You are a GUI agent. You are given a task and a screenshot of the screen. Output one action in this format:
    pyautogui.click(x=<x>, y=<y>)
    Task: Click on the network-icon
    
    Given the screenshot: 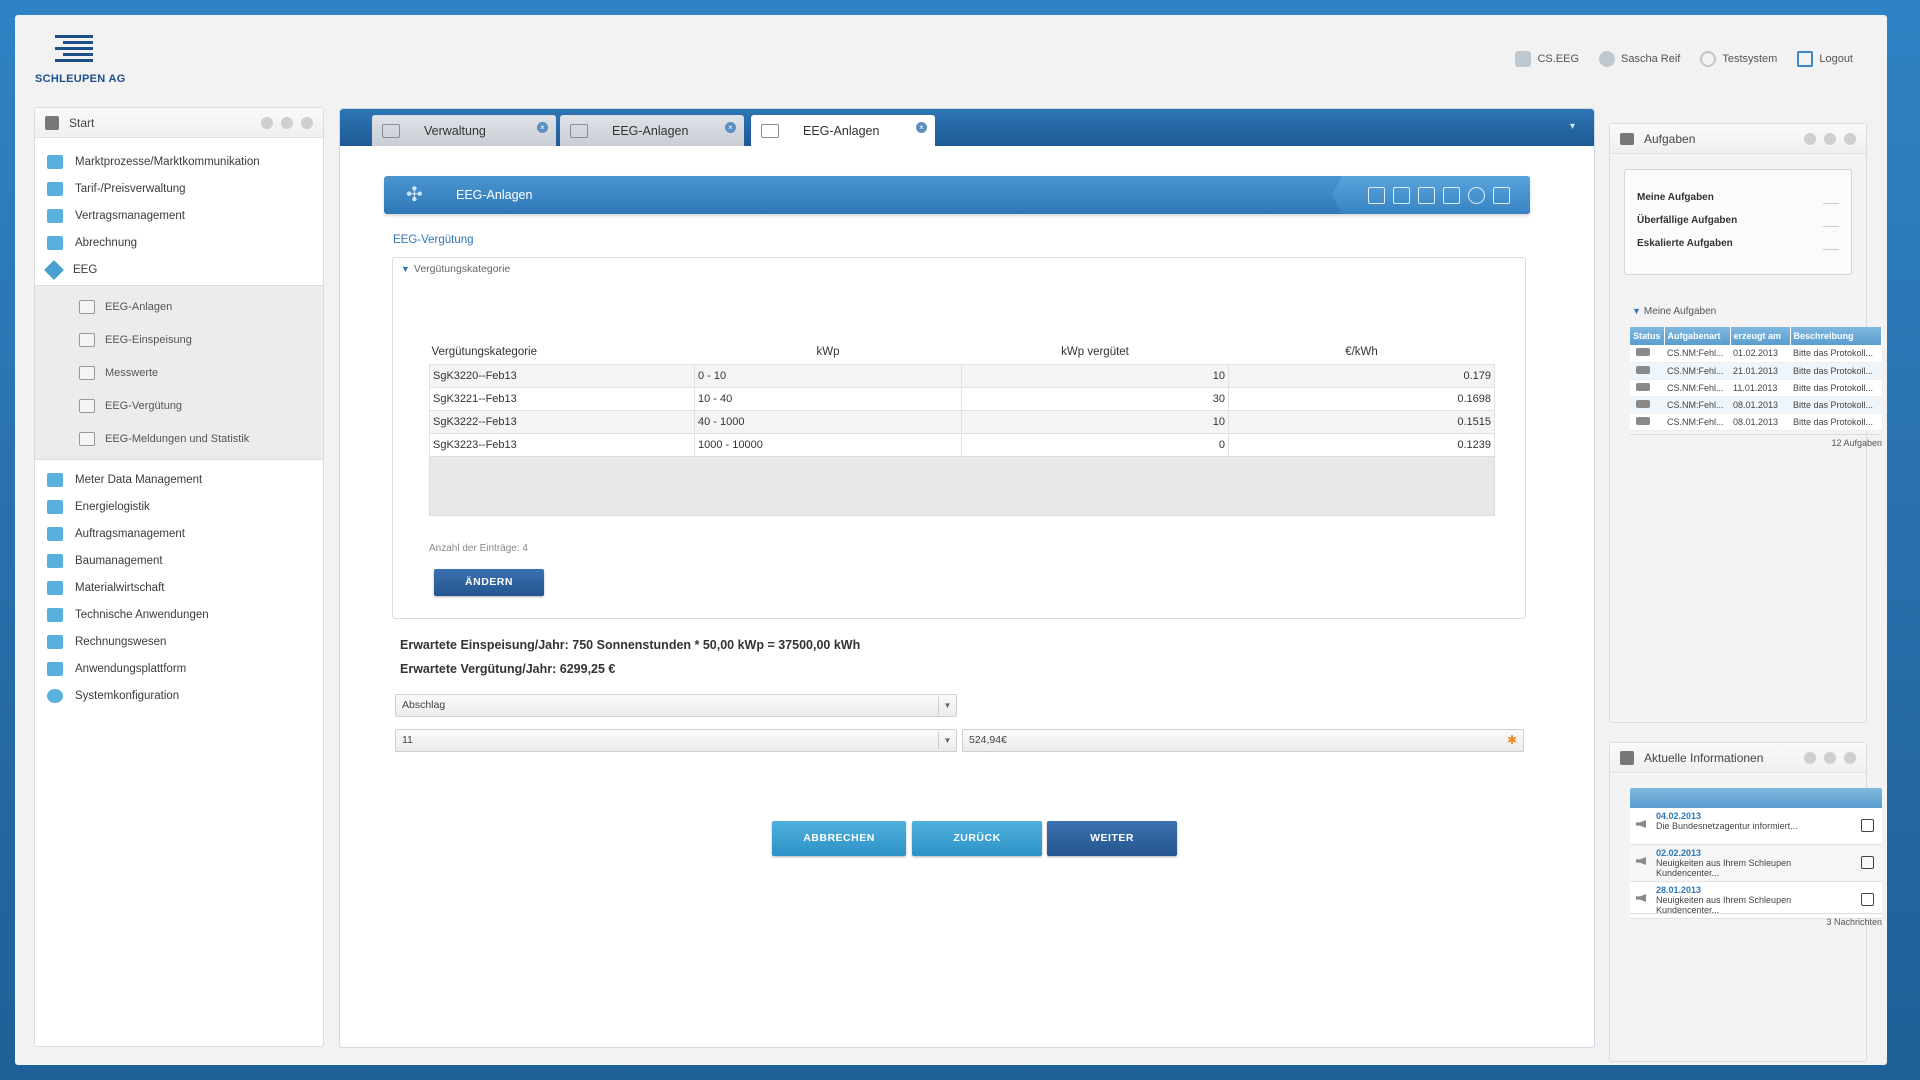 What is the action you would take?
    pyautogui.click(x=1451, y=195)
    